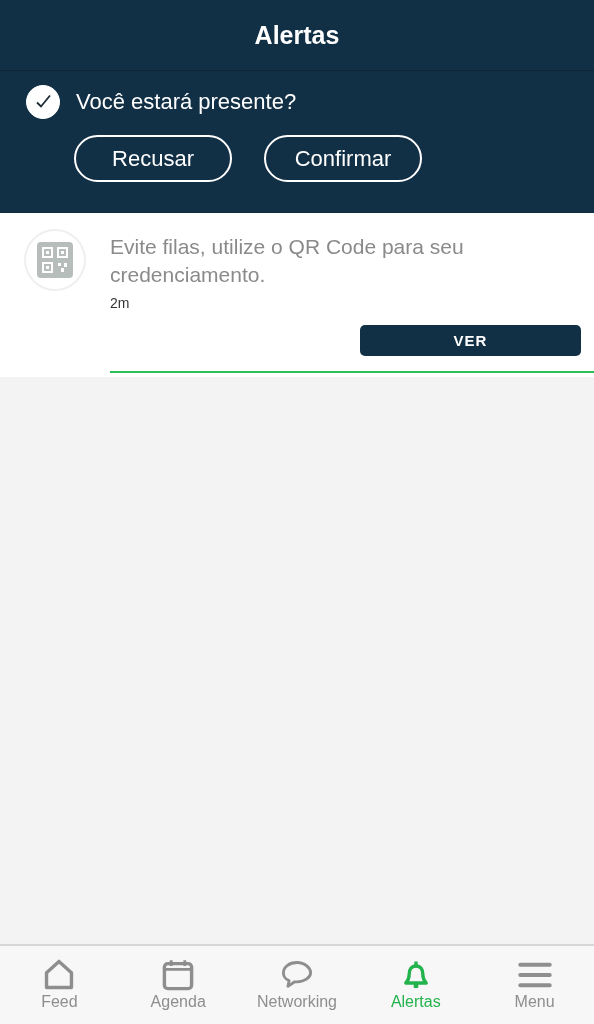  I want to click on view-button: VER, so click(470, 340).